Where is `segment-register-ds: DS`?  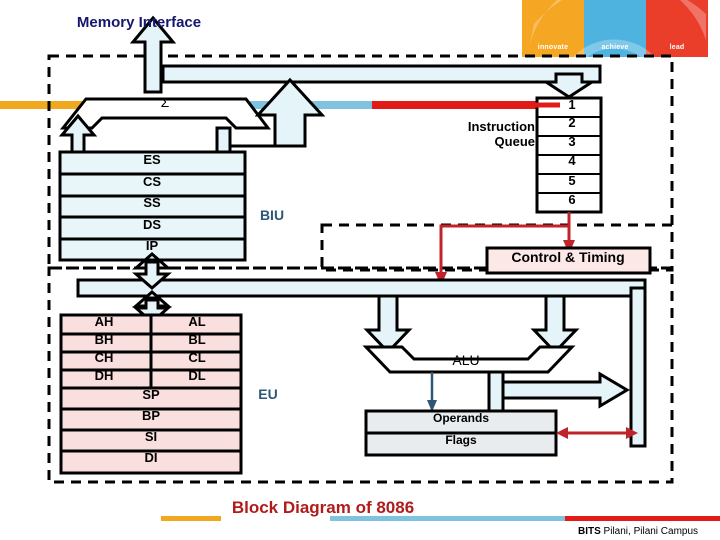
segment-register-ds: DS is located at coordinates (152, 224).